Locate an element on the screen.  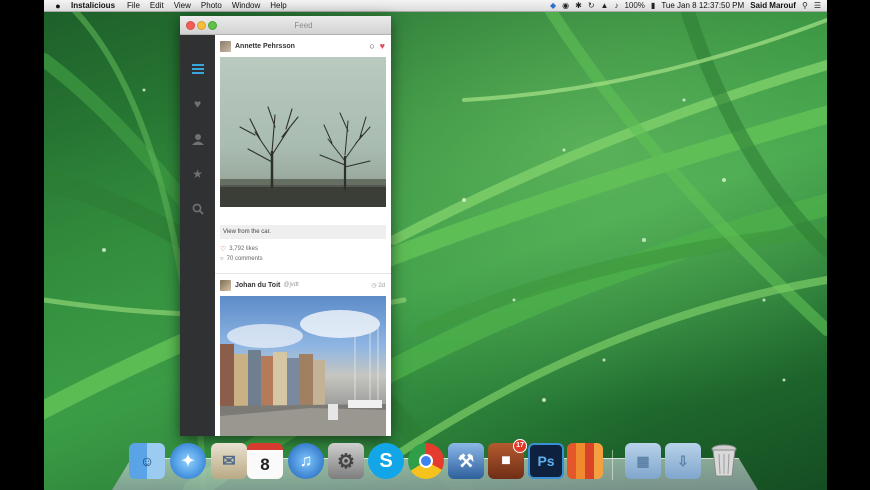
folder-icon: ▦ is located at coordinates (643, 460).